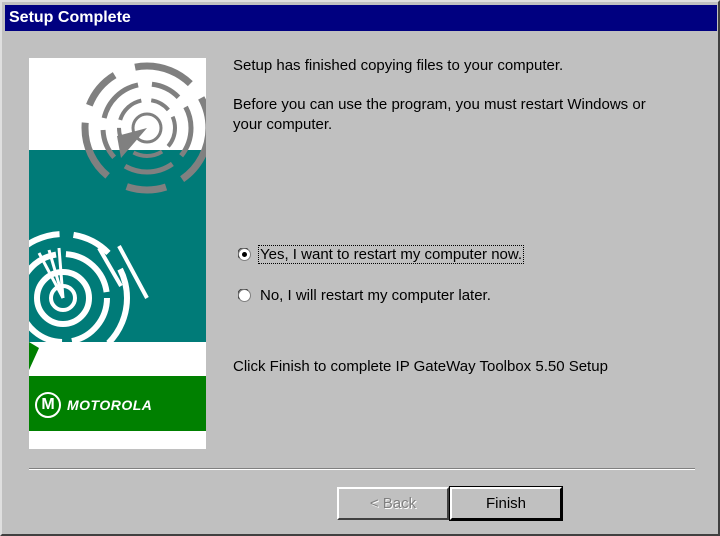  Describe the element at coordinates (506, 503) in the screenshot. I see `finish-button: Finish` at that location.